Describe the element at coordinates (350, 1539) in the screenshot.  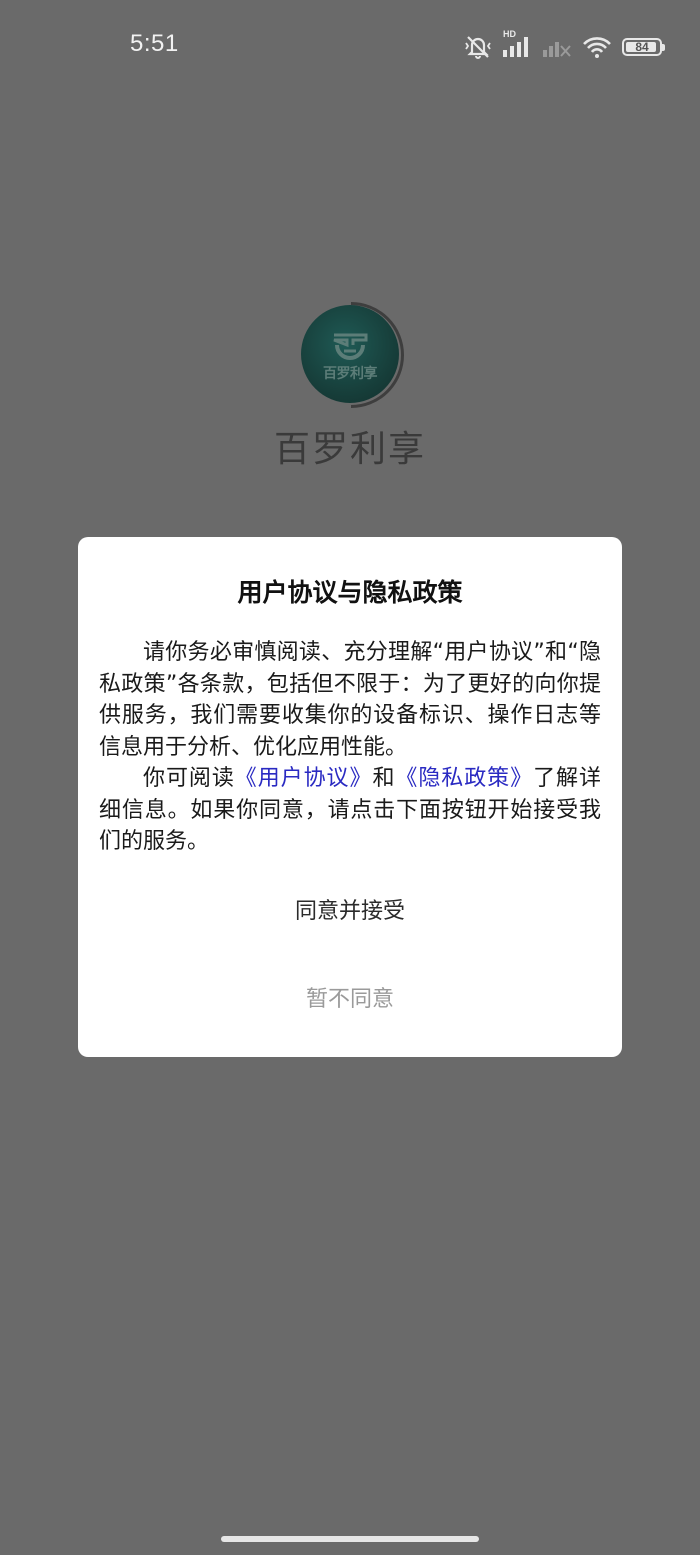
I see `home-indicator` at that location.